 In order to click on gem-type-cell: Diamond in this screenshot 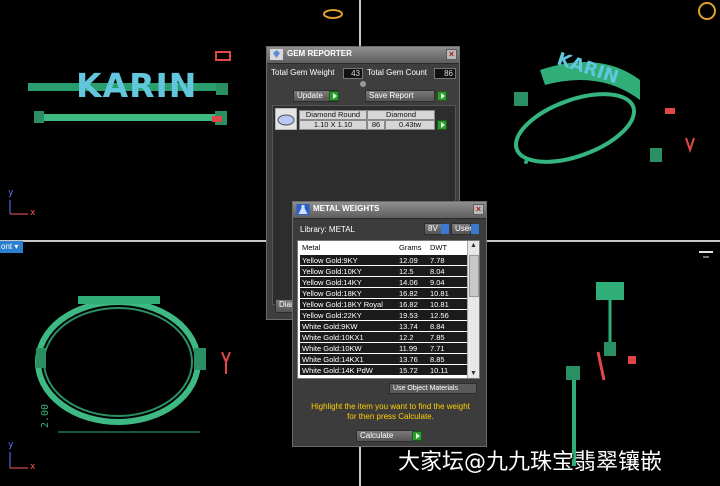, I will do `click(401, 115)`.